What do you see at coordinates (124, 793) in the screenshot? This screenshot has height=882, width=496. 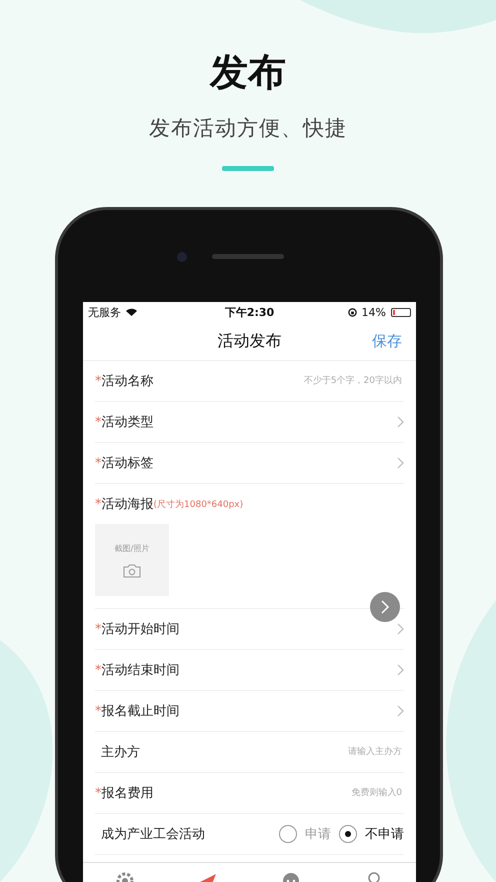 I see `field-label: *报名费用` at bounding box center [124, 793].